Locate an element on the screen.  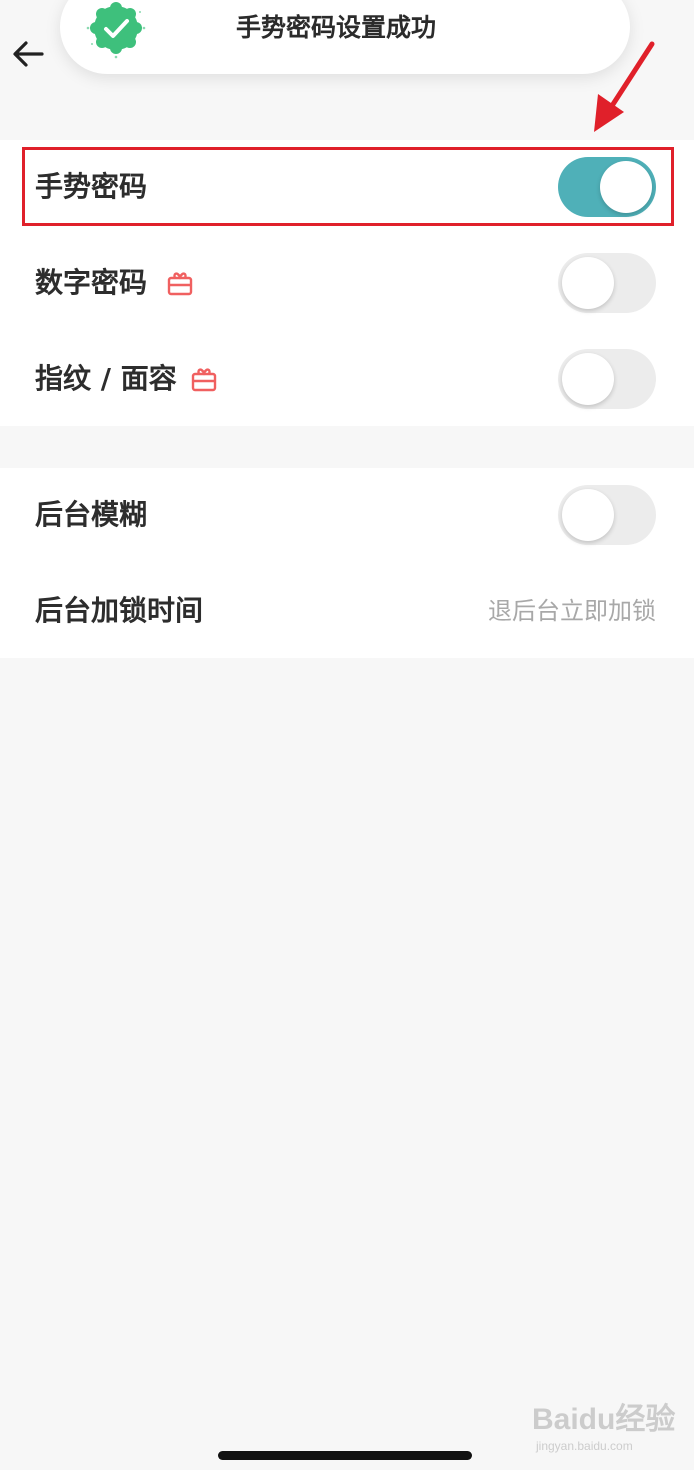
toast-message: 手势密码设置成功 is located at coordinates (336, 27).